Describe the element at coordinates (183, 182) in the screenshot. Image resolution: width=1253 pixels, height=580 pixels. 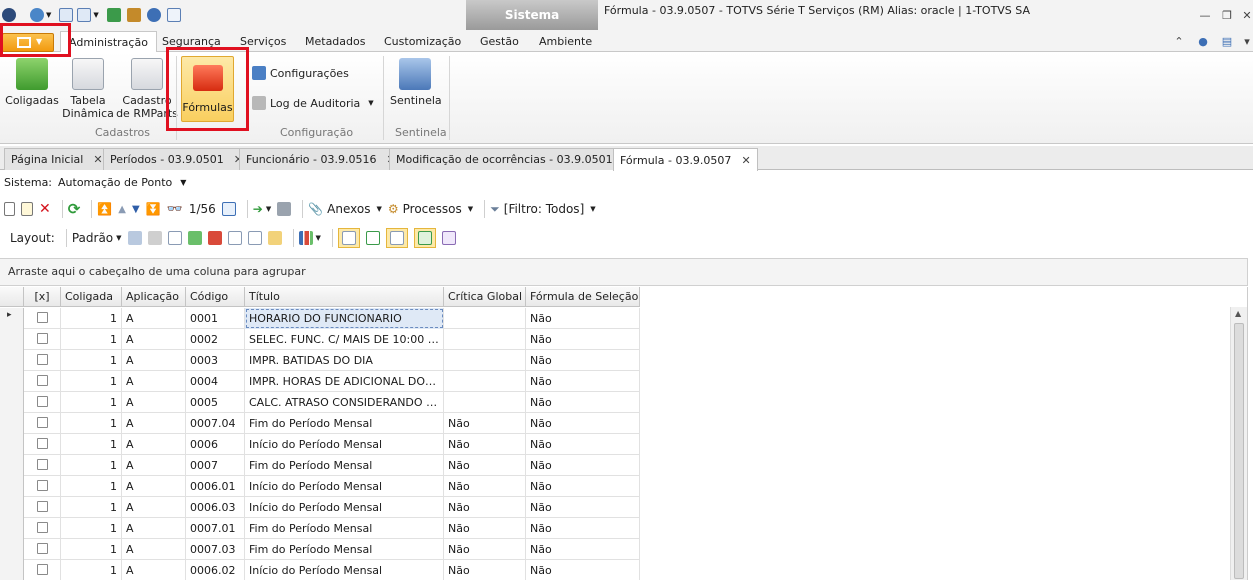
I see `chevron-down-icon: ▼` at that location.